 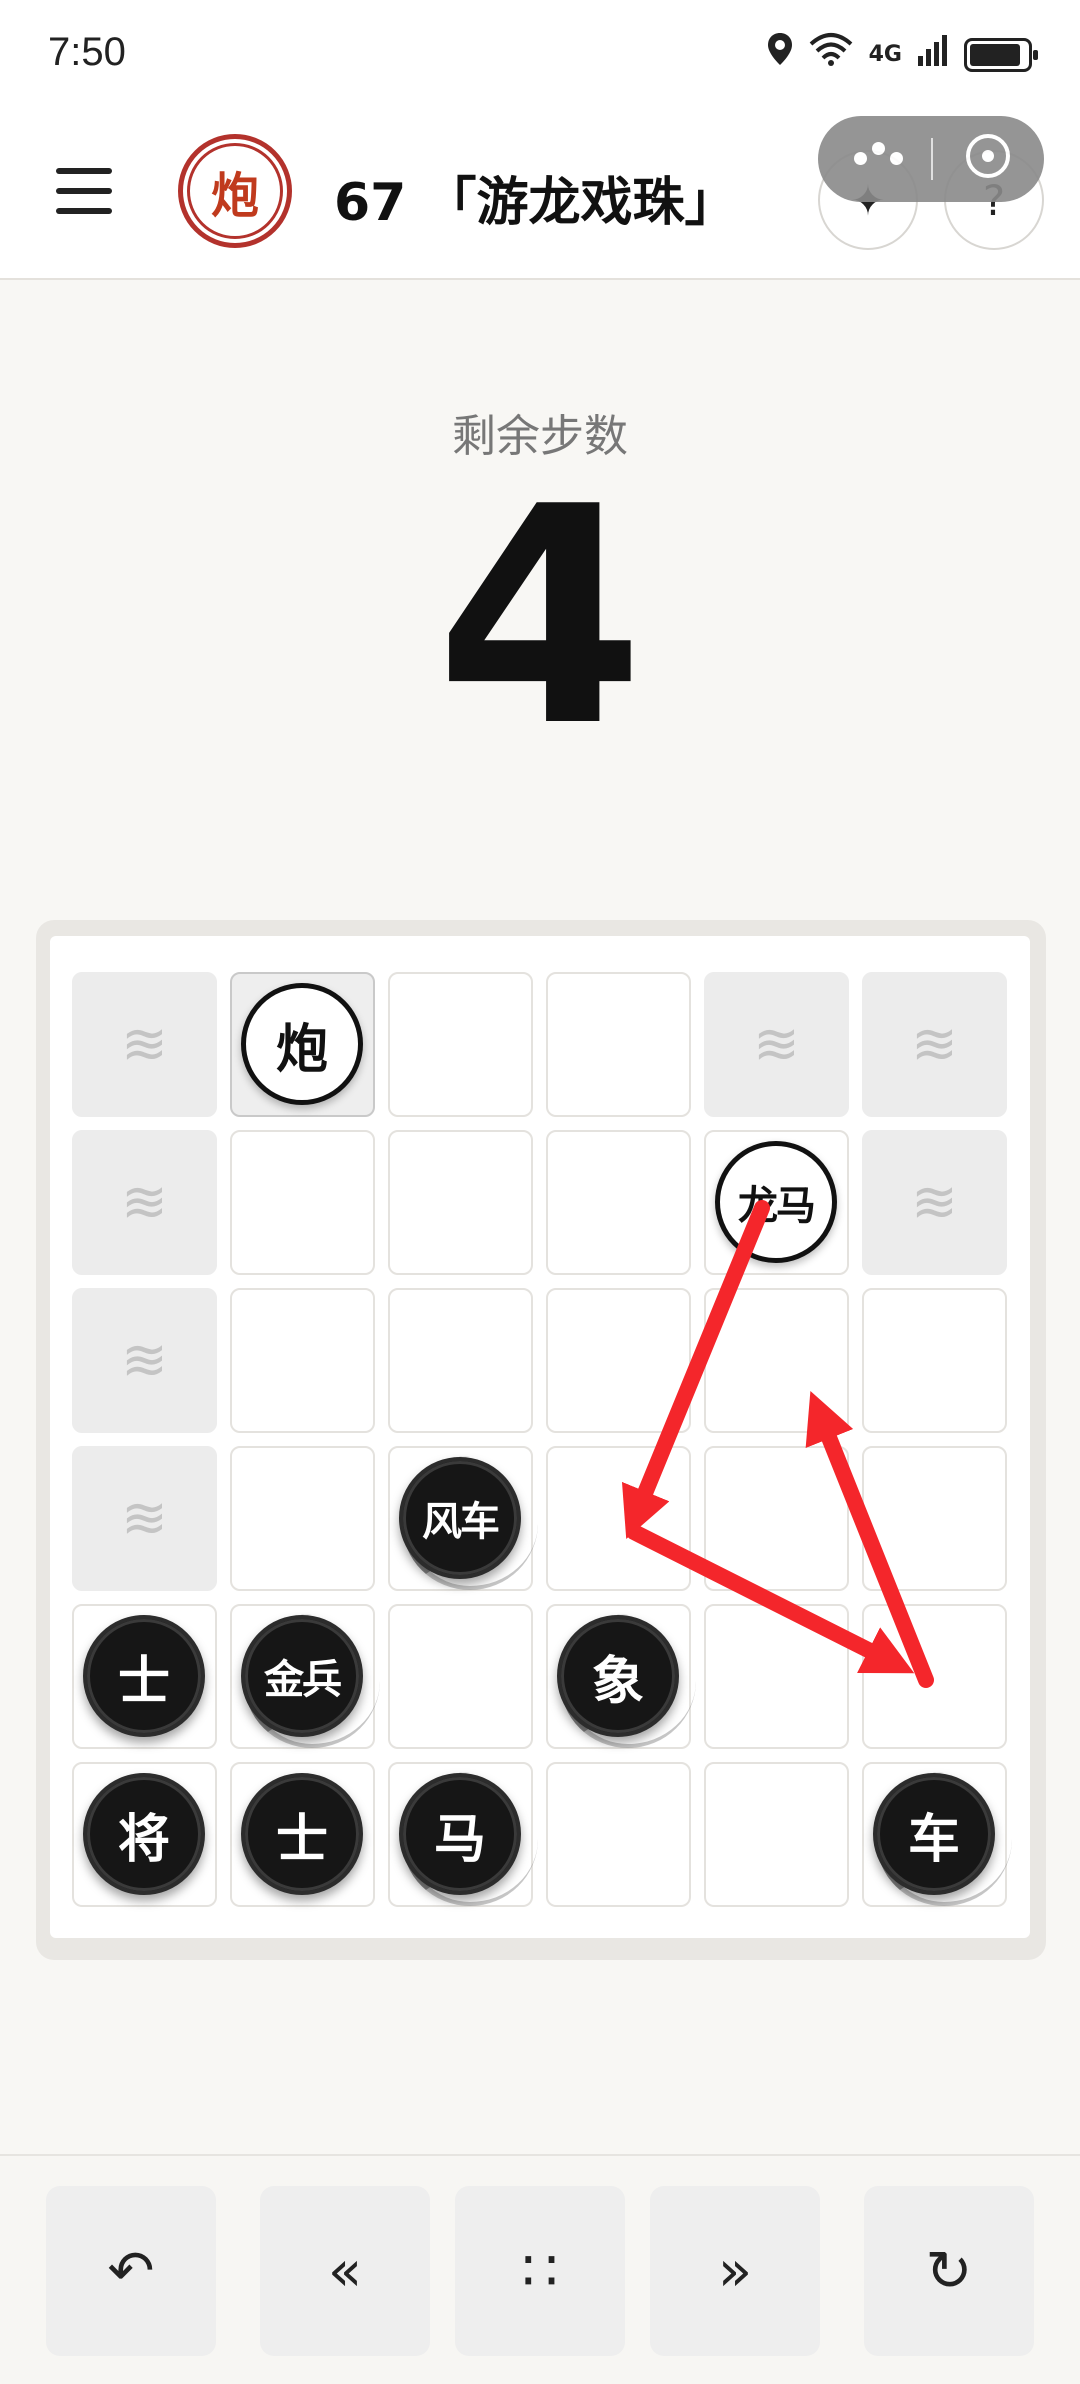 I want to click on level-menu-button: ∷, so click(x=540, y=2271).